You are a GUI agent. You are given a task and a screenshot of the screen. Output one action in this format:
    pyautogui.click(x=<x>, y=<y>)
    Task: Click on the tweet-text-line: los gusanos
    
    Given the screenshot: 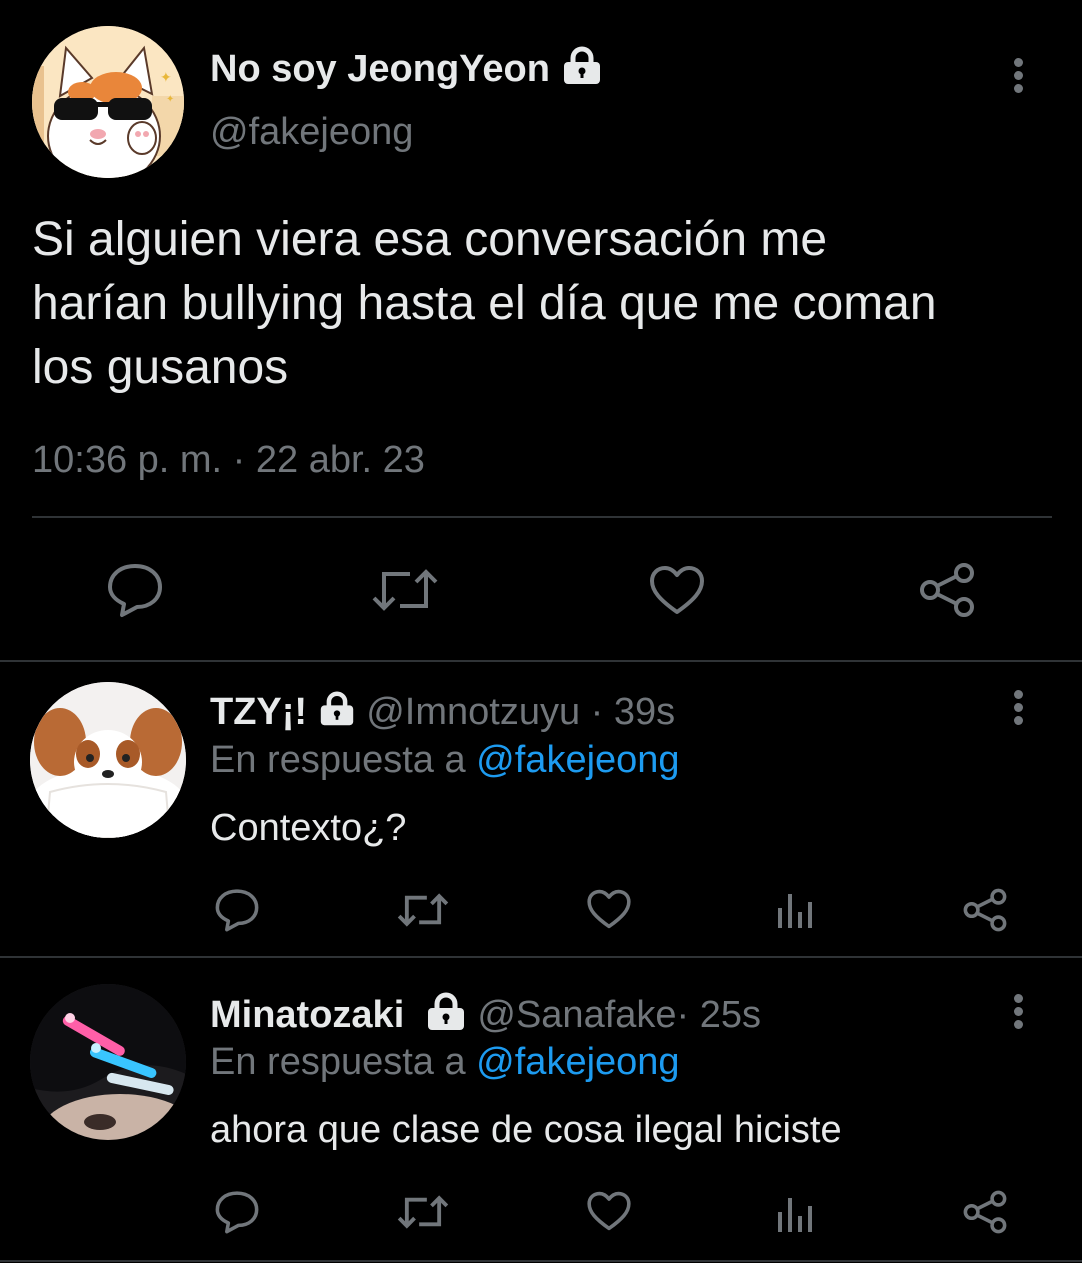 What is the action you would take?
    pyautogui.click(x=160, y=367)
    